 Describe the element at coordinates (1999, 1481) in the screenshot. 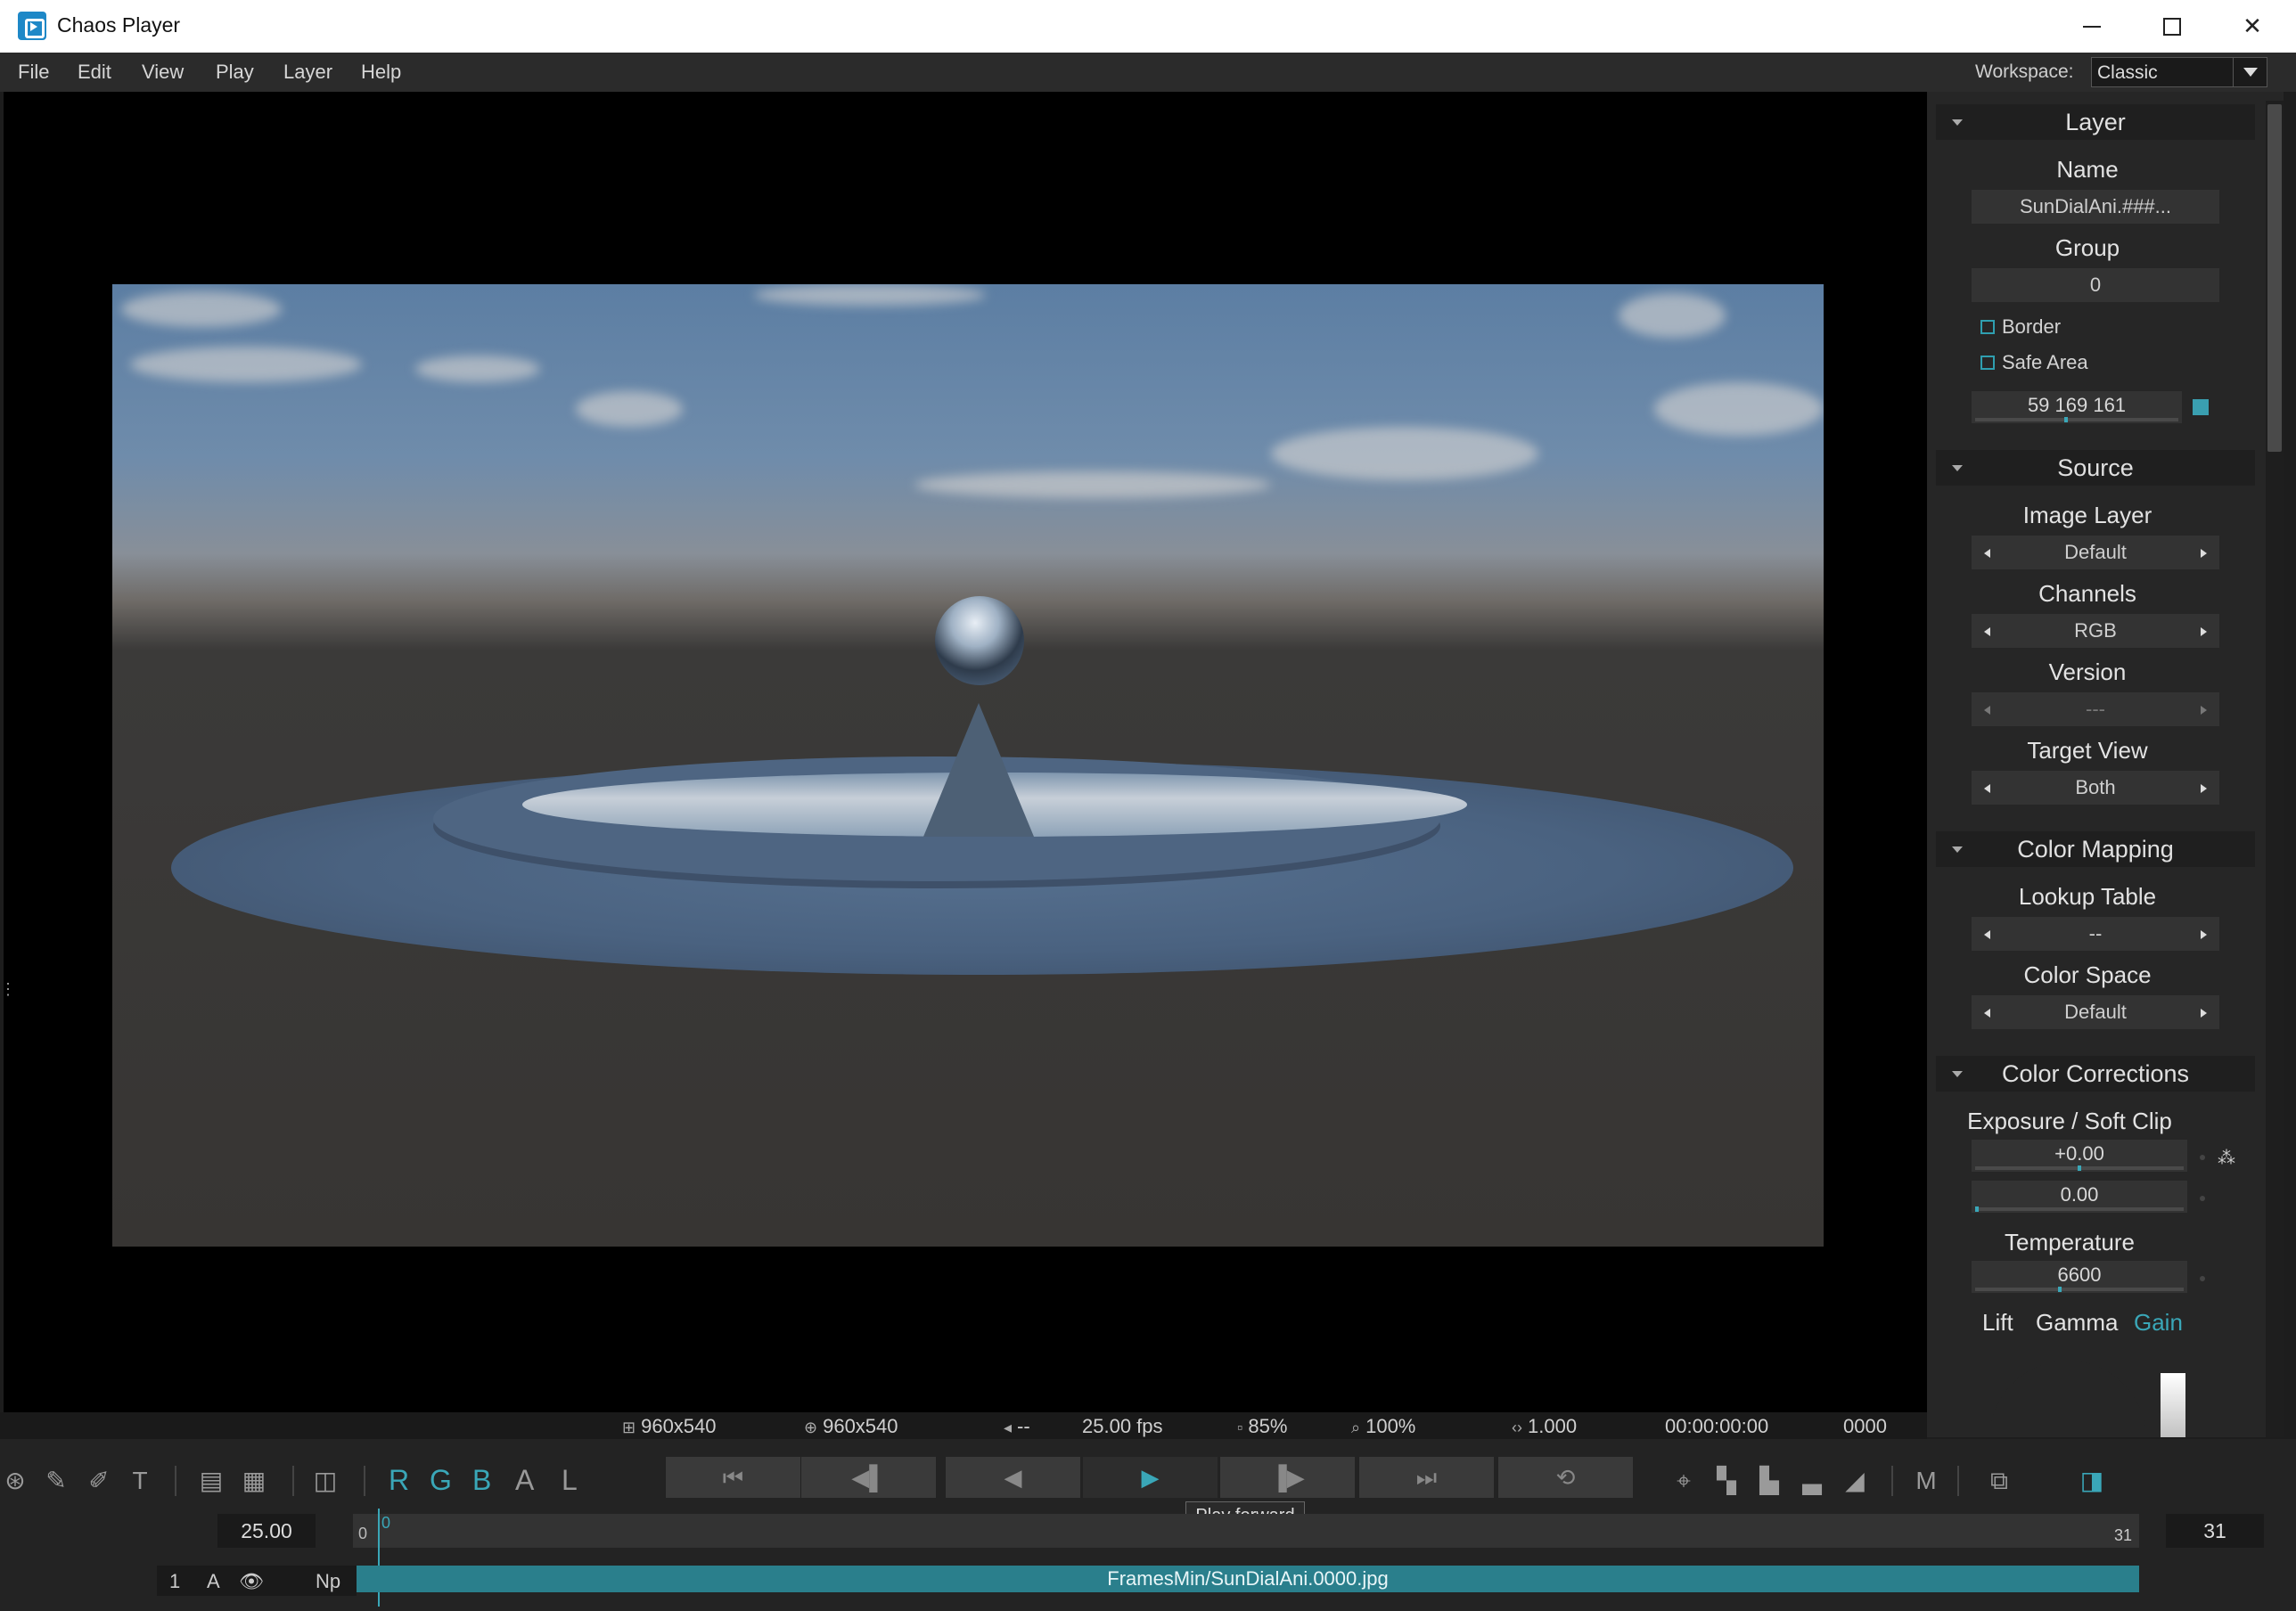

I see `layout-icon: ⧉` at that location.